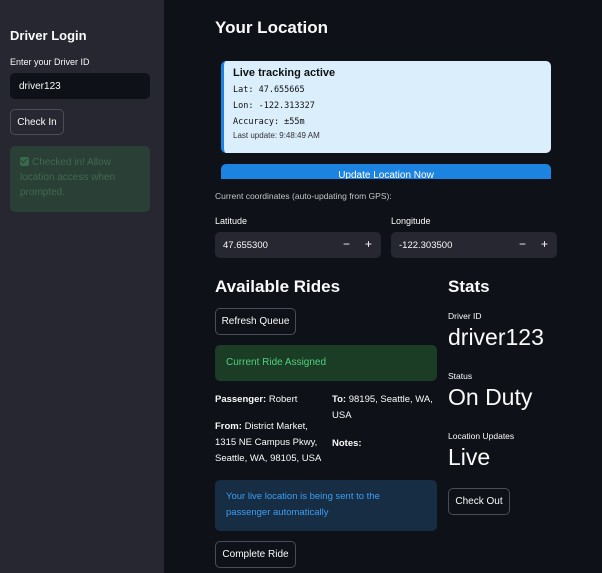 This screenshot has height=573, width=602. Describe the element at coordinates (479, 501) in the screenshot. I see `check-out-button: Check Out` at that location.